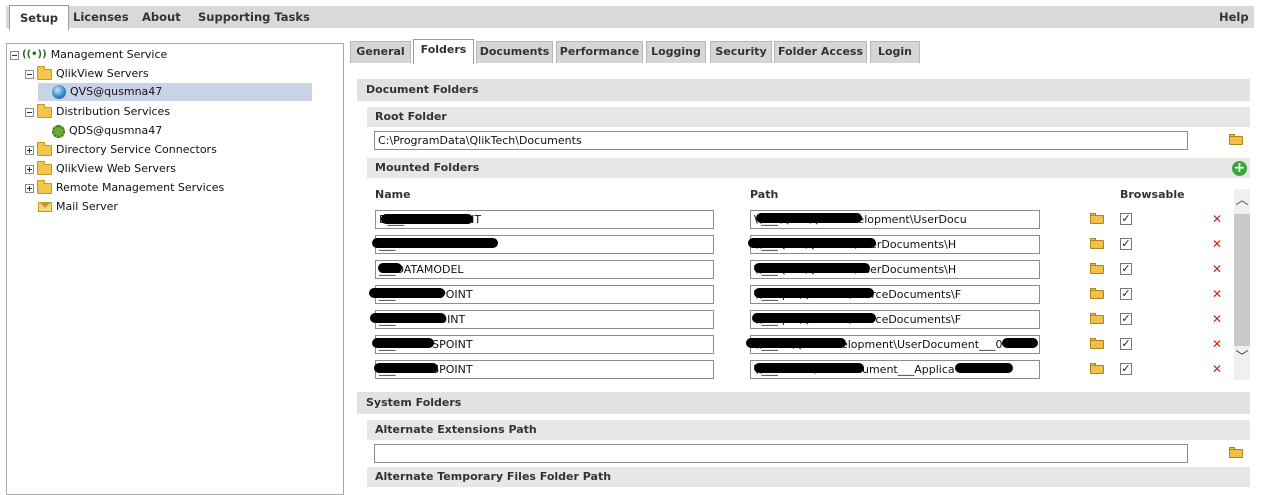 The image size is (1271, 495). Describe the element at coordinates (1234, 17) in the screenshot. I see `menu-help: Help` at that location.